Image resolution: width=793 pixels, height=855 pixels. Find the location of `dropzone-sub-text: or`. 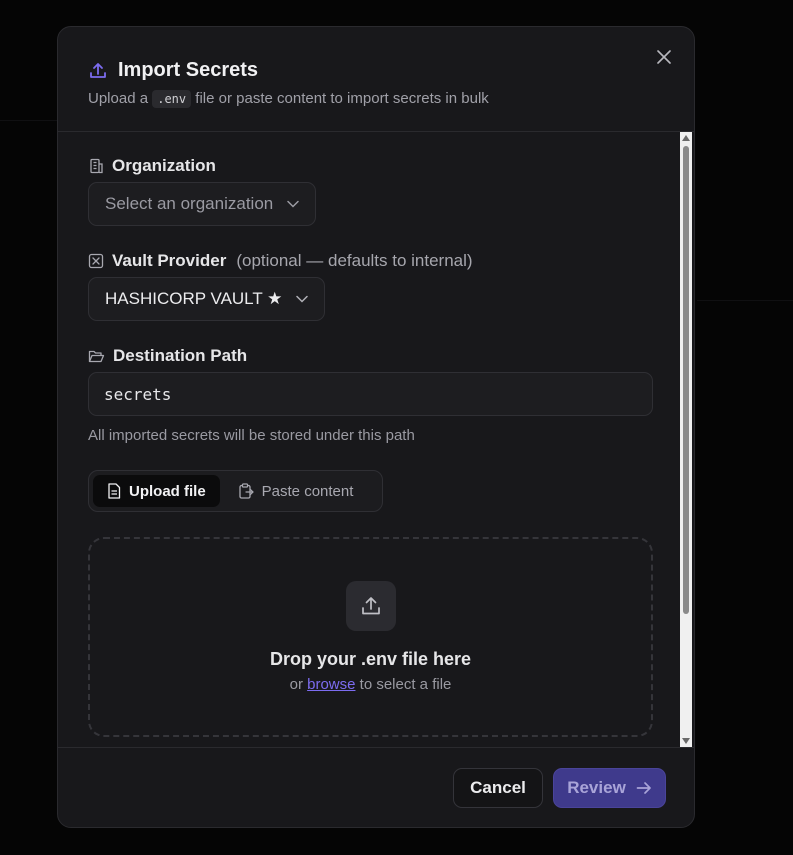

dropzone-sub-text: or is located at coordinates (296, 684).